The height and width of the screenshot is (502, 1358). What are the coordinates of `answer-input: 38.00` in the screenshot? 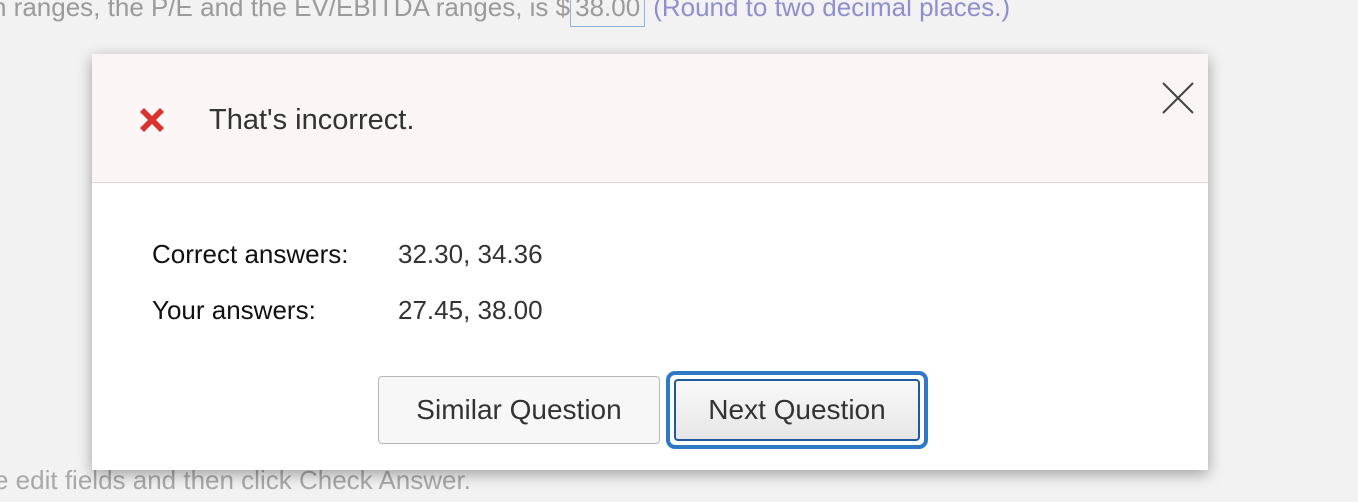 It's located at (608, 13).